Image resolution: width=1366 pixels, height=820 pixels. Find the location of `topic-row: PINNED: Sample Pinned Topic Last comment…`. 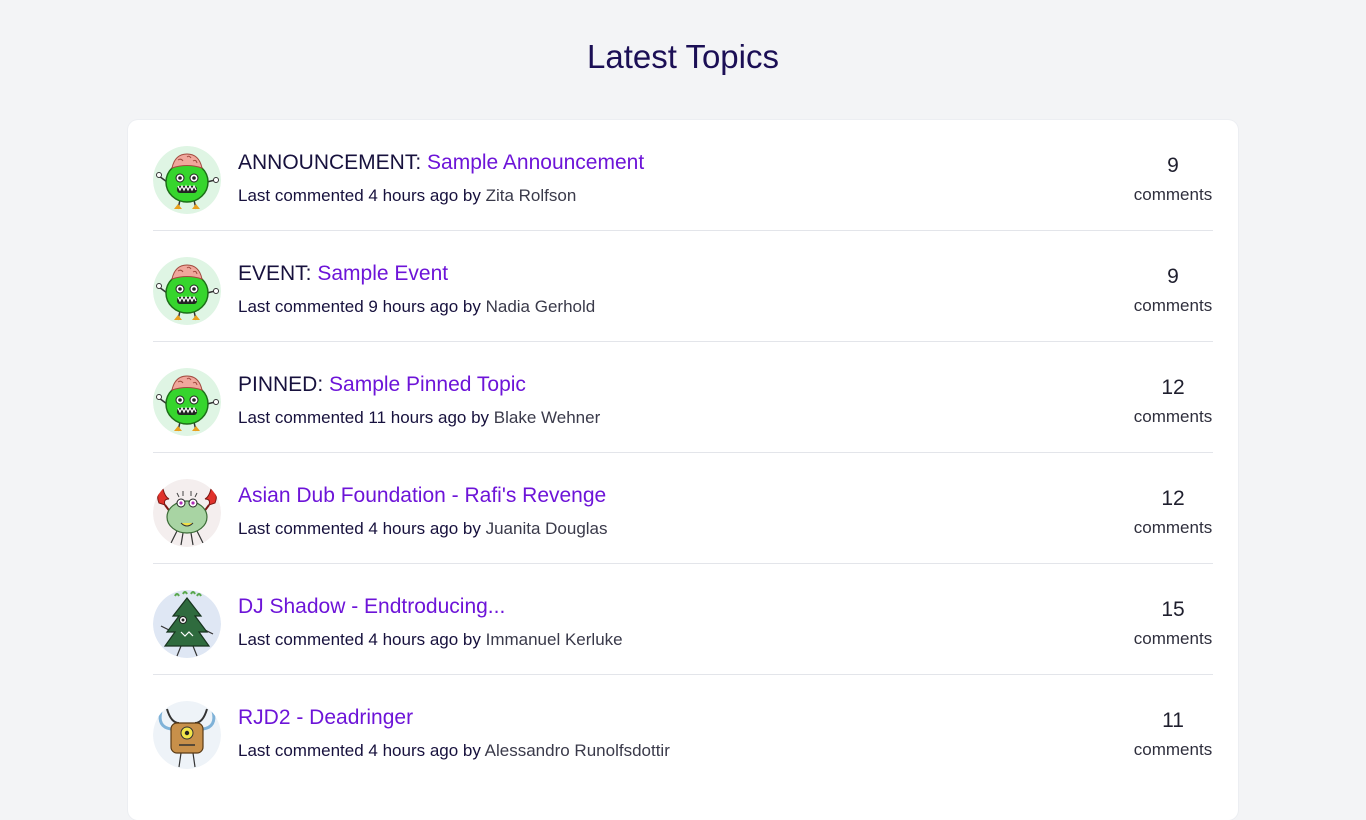

topic-row: PINNED: Sample Pinned Topic Last comment… is located at coordinates (683, 397).